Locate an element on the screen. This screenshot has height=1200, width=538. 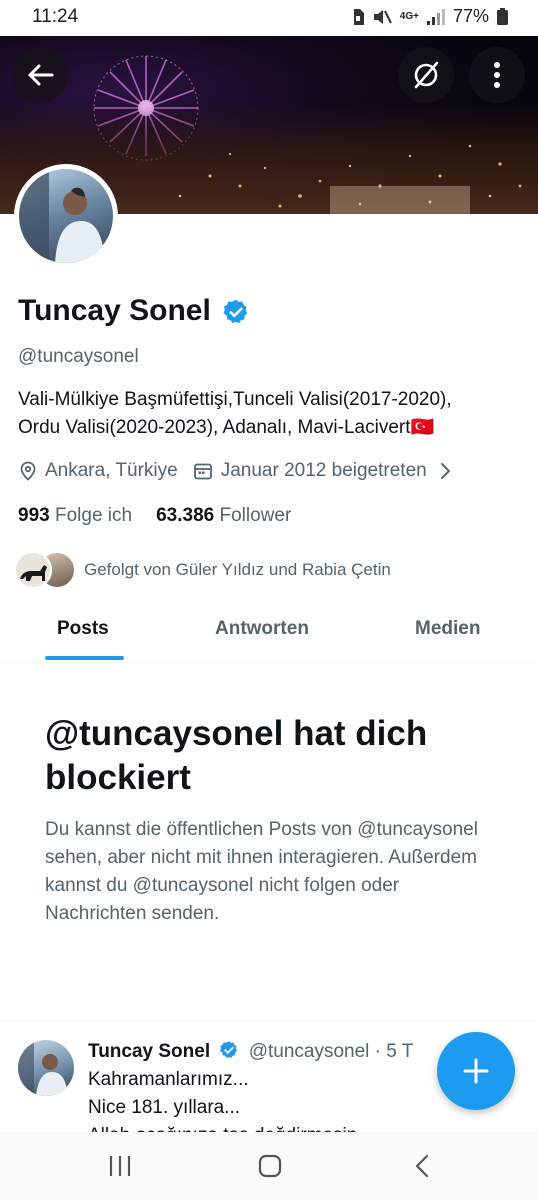
network-label: 4G+ is located at coordinates (409, 16).